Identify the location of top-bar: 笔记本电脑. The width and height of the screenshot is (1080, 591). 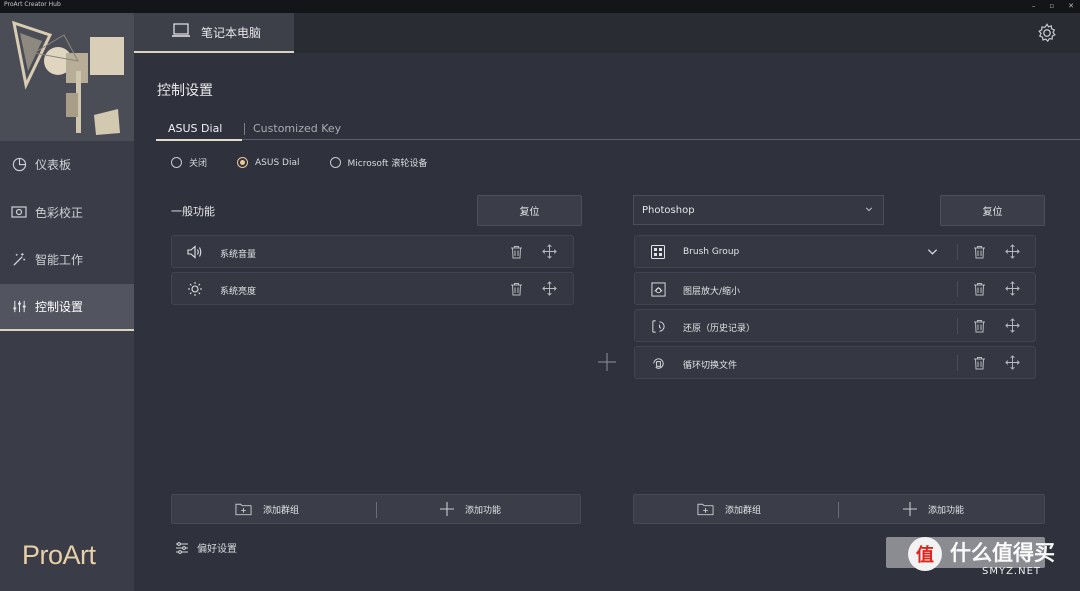
(607, 33).